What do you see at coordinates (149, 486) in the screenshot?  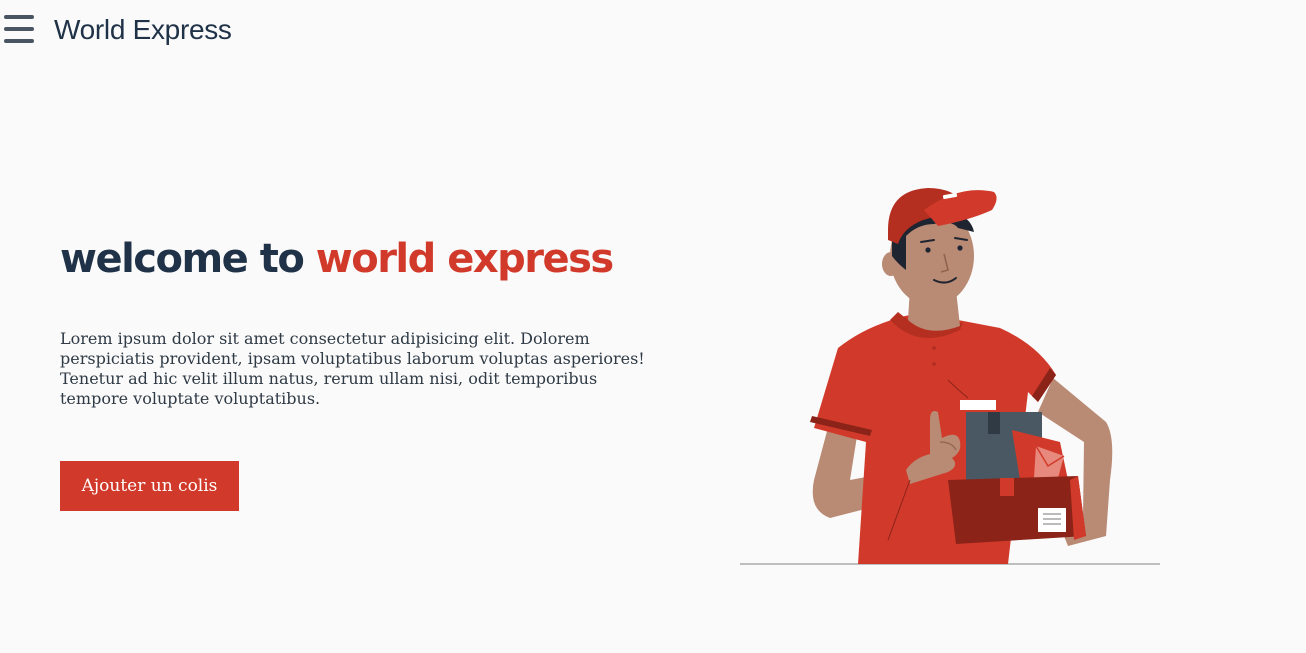 I see `add-parcel-button: Ajouter un colis` at bounding box center [149, 486].